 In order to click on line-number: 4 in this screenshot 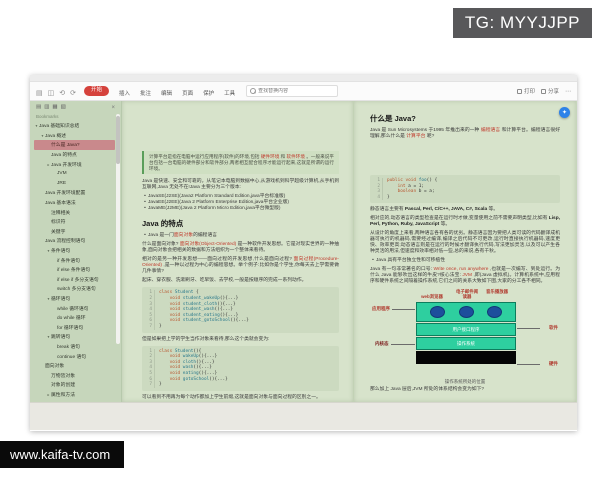, I will do `click(378, 197)`.